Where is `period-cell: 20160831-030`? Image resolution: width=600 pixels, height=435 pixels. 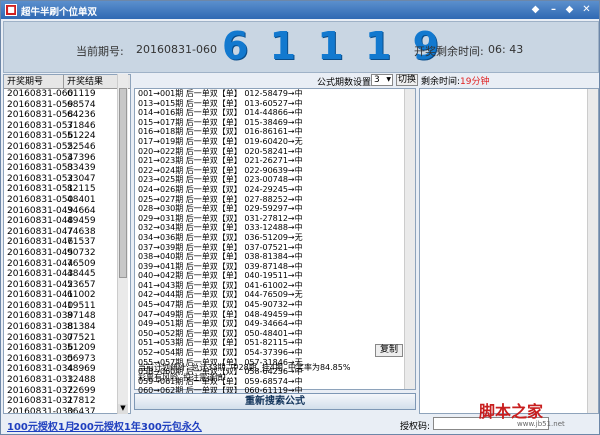
period-cell: 20160831-030 is located at coordinates (40, 410).